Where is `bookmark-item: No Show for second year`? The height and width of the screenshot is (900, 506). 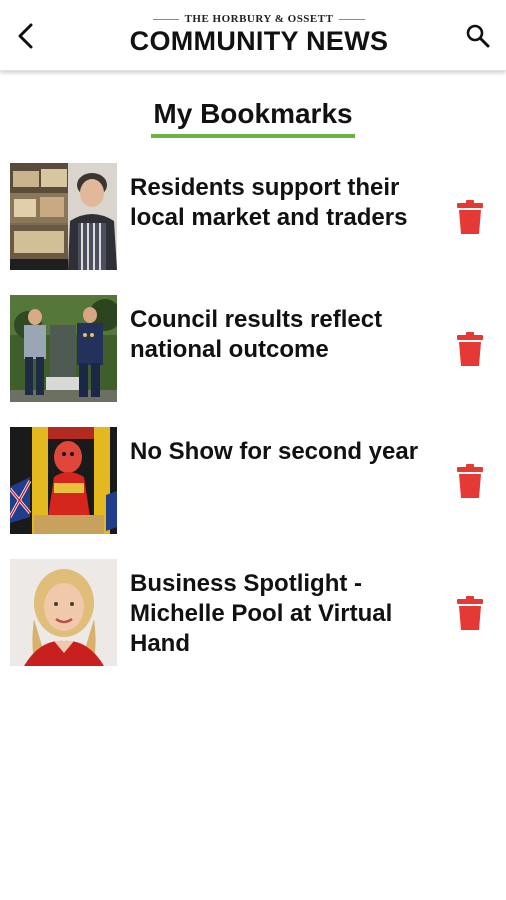
bookmark-item: No Show for second year is located at coordinates (253, 480).